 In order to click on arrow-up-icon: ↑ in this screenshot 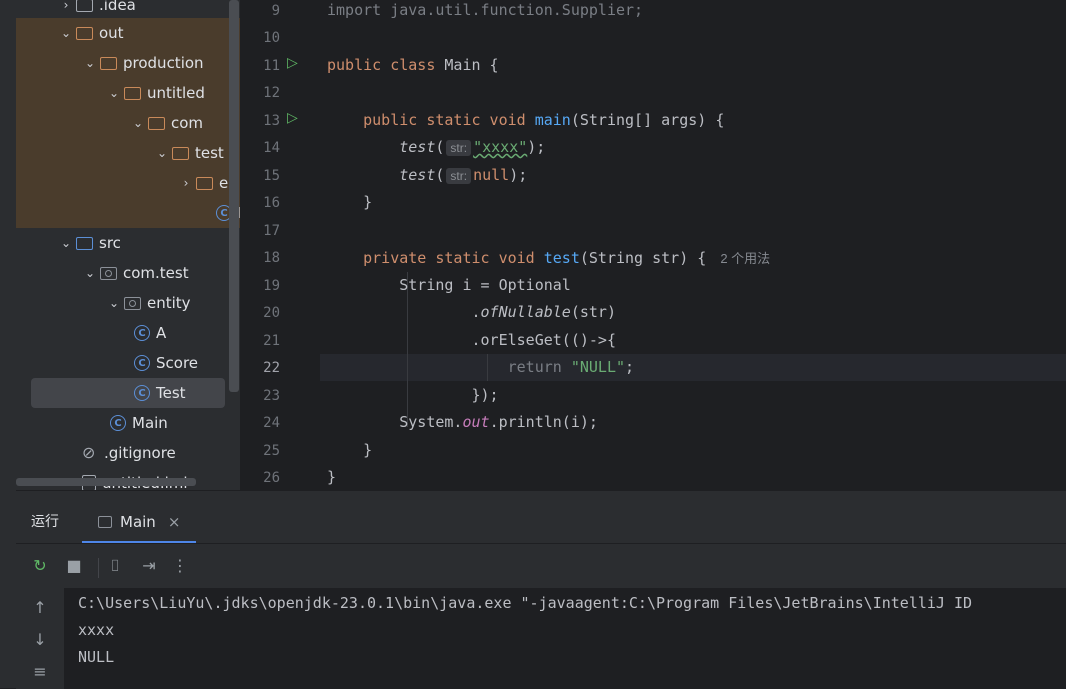, I will do `click(40, 608)`.